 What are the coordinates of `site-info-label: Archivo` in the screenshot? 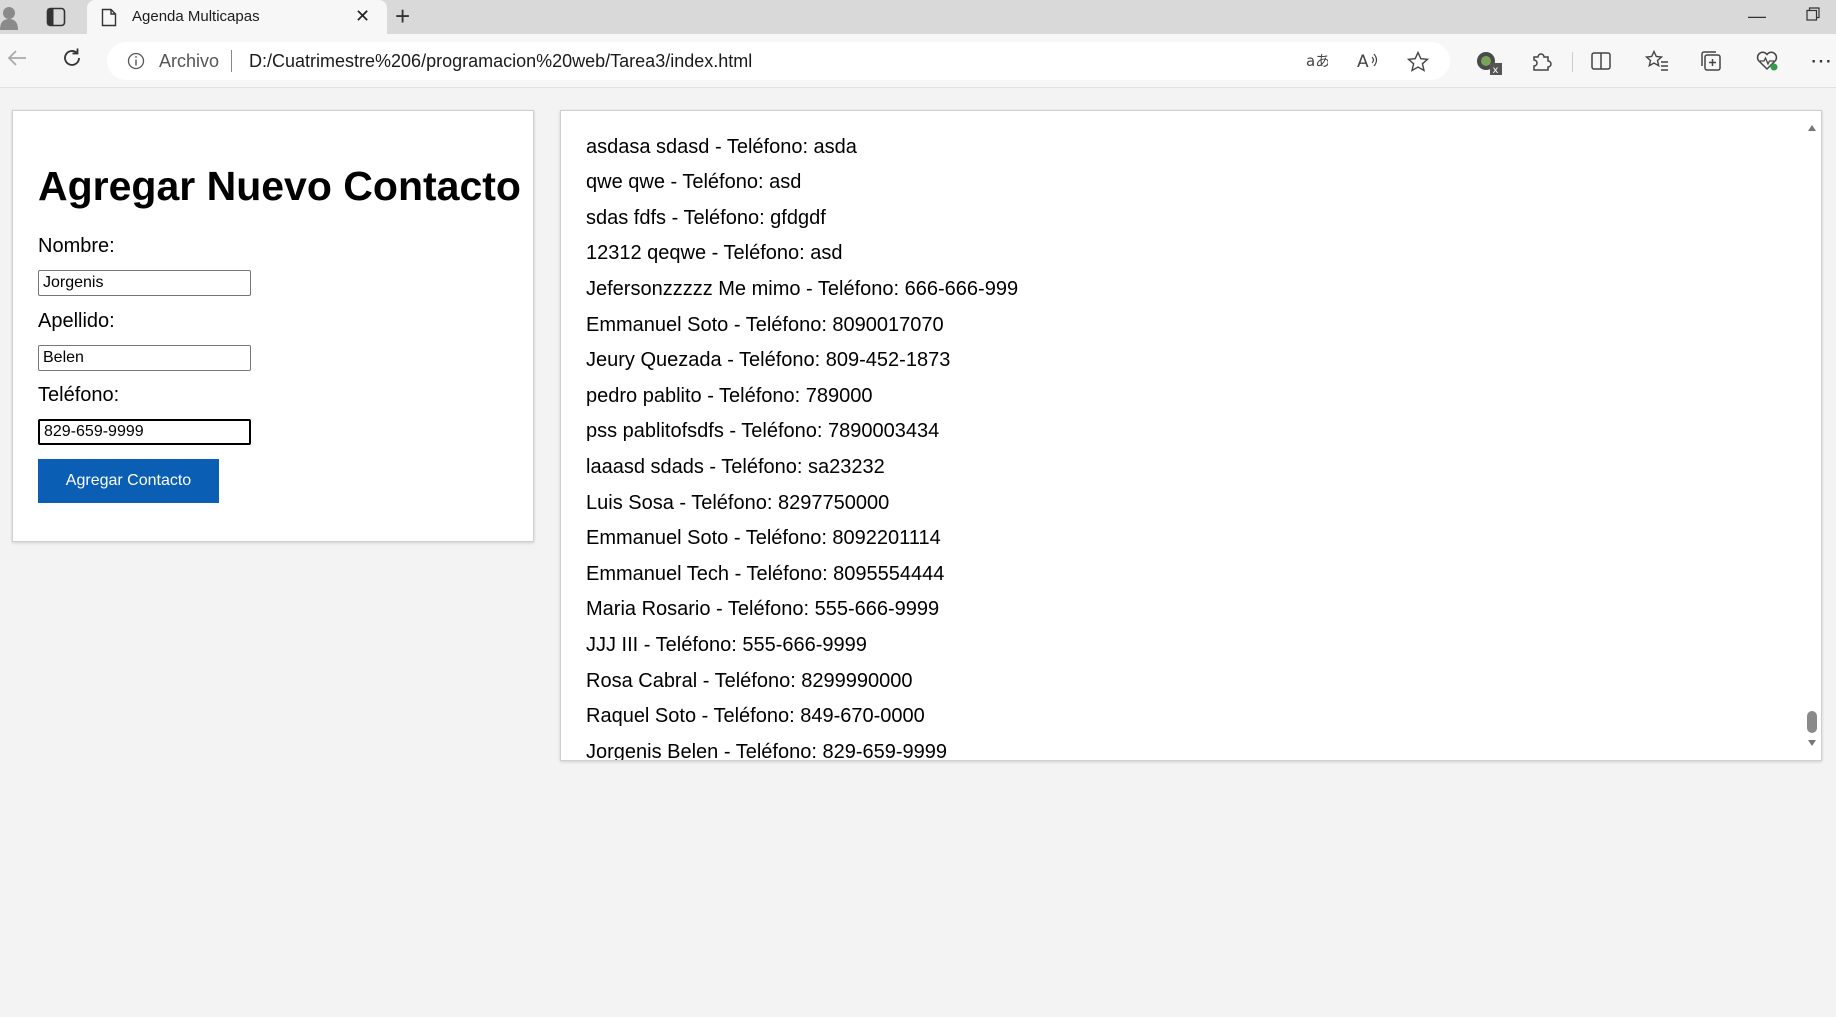 It's located at (189, 61).